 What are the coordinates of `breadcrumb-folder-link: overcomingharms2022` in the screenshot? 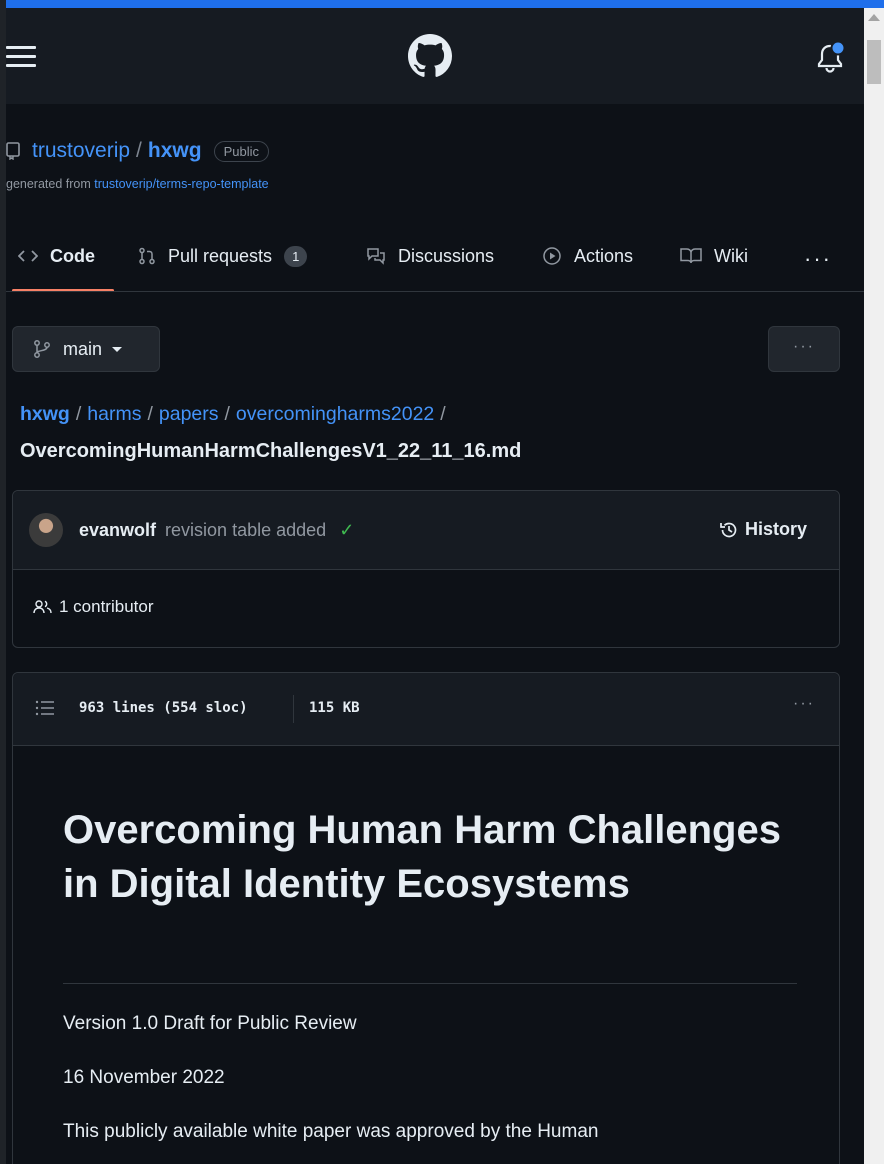 It's located at (335, 414).